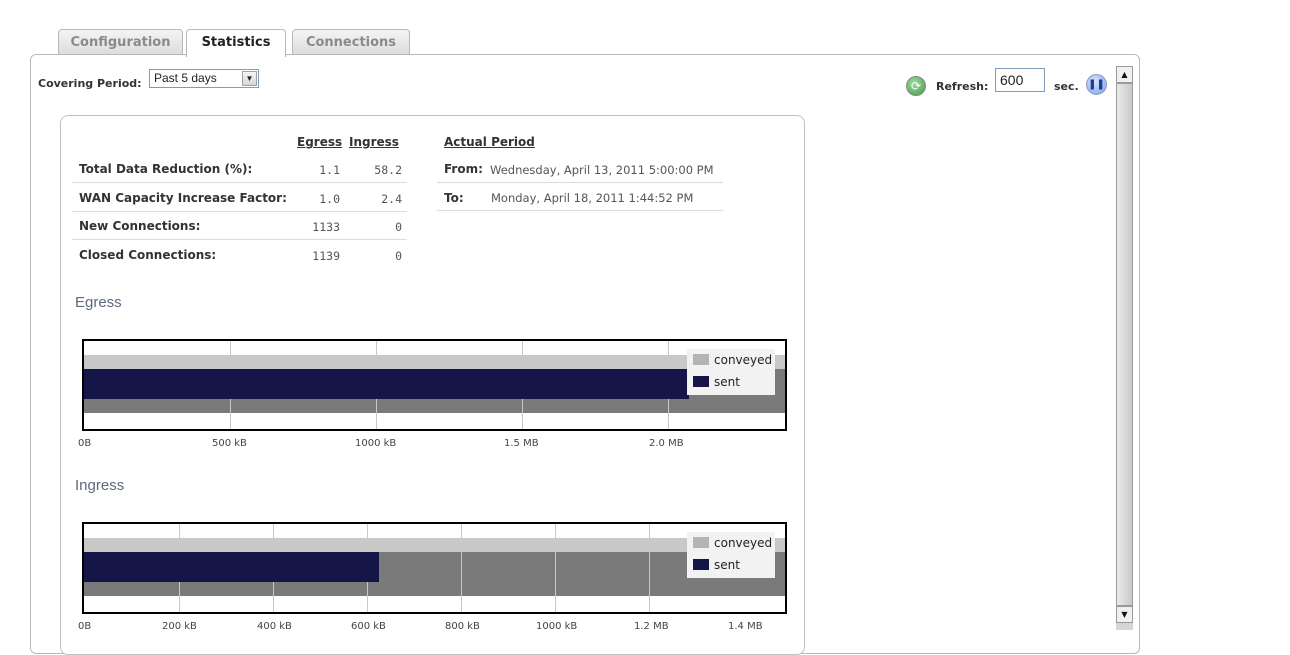 This screenshot has height=655, width=1290. Describe the element at coordinates (85, 443) in the screenshot. I see `egress-tick-0: 0B` at that location.